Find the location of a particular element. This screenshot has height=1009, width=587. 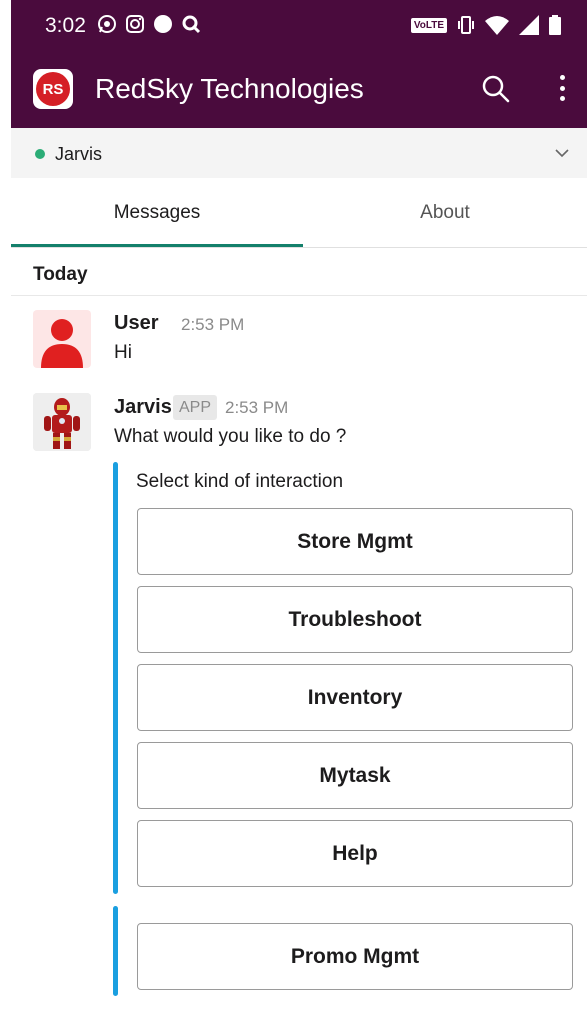

user-avatar is located at coordinates (62, 339).